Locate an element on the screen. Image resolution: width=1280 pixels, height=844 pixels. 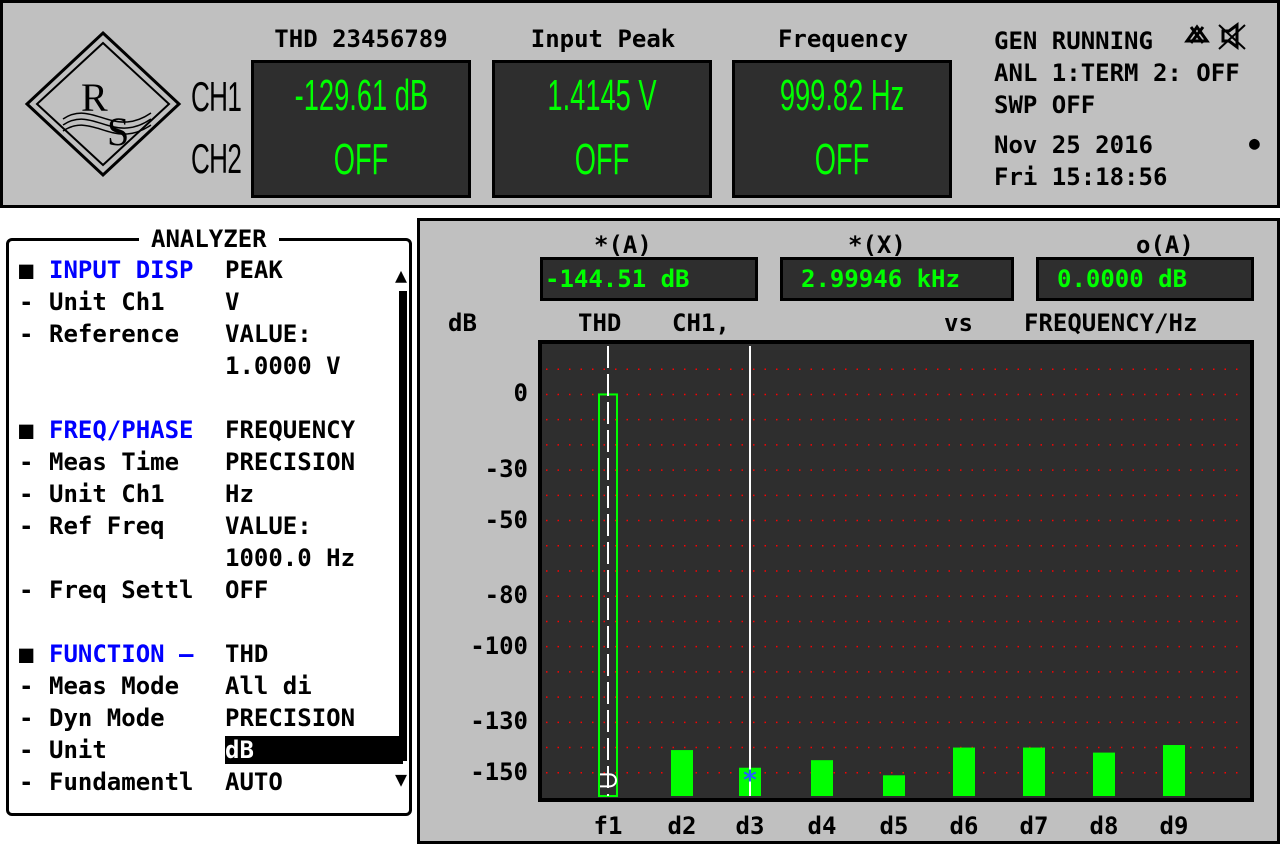
x-tick-label: d2 is located at coordinates (682, 826).